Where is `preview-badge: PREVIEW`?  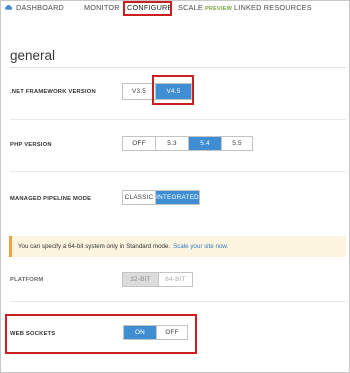
preview-badge: PREVIEW is located at coordinates (218, 9).